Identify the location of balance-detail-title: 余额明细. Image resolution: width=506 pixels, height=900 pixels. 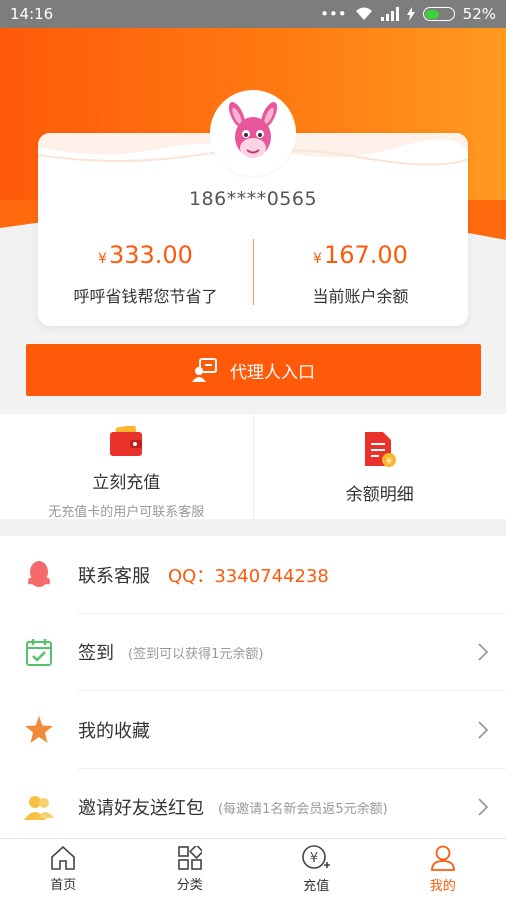
(379, 495).